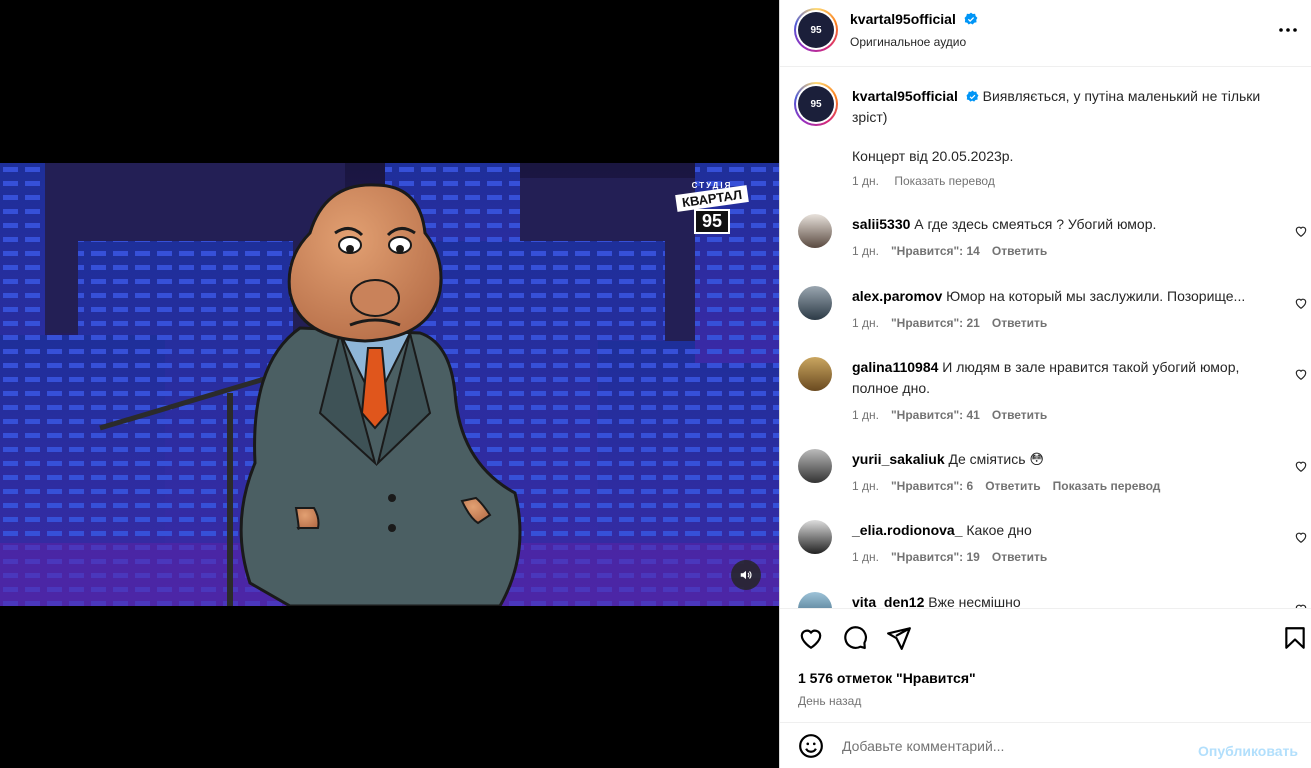 Image resolution: width=1311 pixels, height=768 pixels. I want to click on comment-username: salii5330, so click(881, 224).